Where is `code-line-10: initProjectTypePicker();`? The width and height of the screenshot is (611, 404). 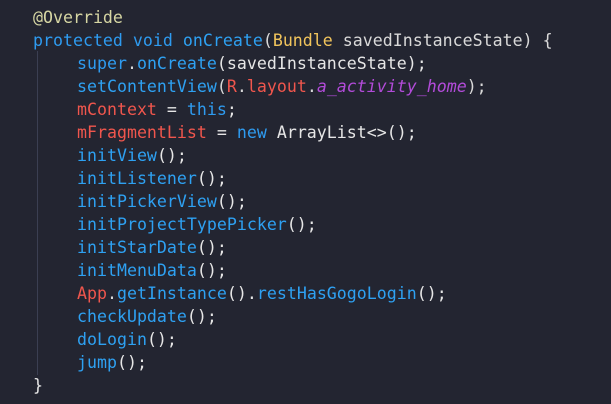 code-line-10: initProjectTypePicker(); is located at coordinates (305, 224).